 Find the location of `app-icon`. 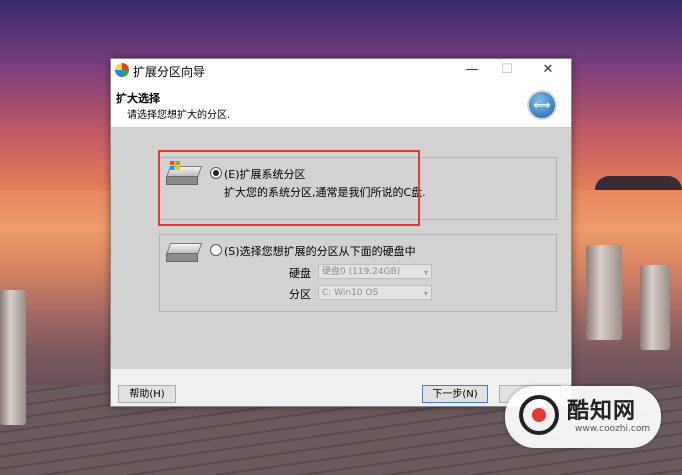

app-icon is located at coordinates (122, 70).